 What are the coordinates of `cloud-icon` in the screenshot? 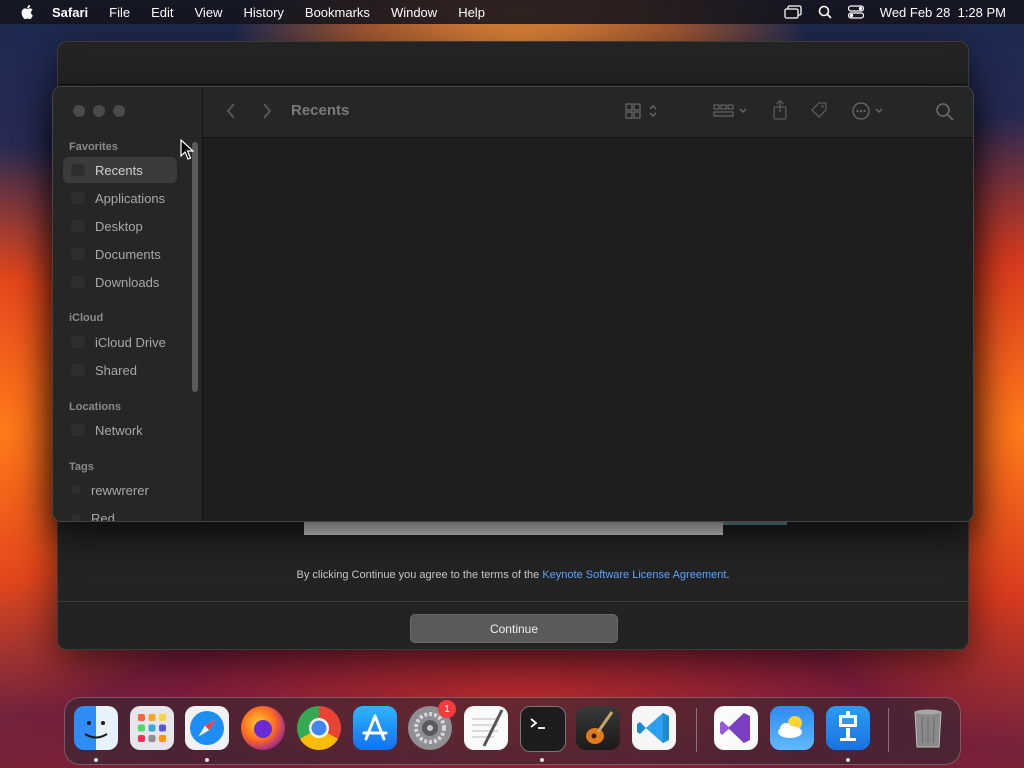 It's located at (78, 342).